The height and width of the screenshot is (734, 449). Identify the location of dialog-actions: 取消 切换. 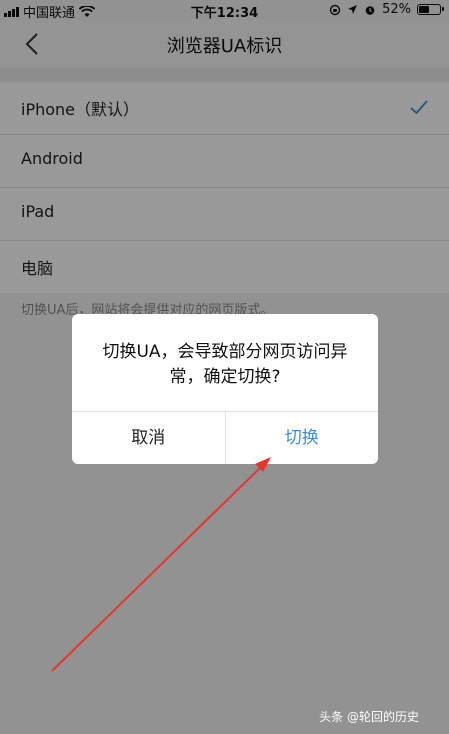
(225, 437).